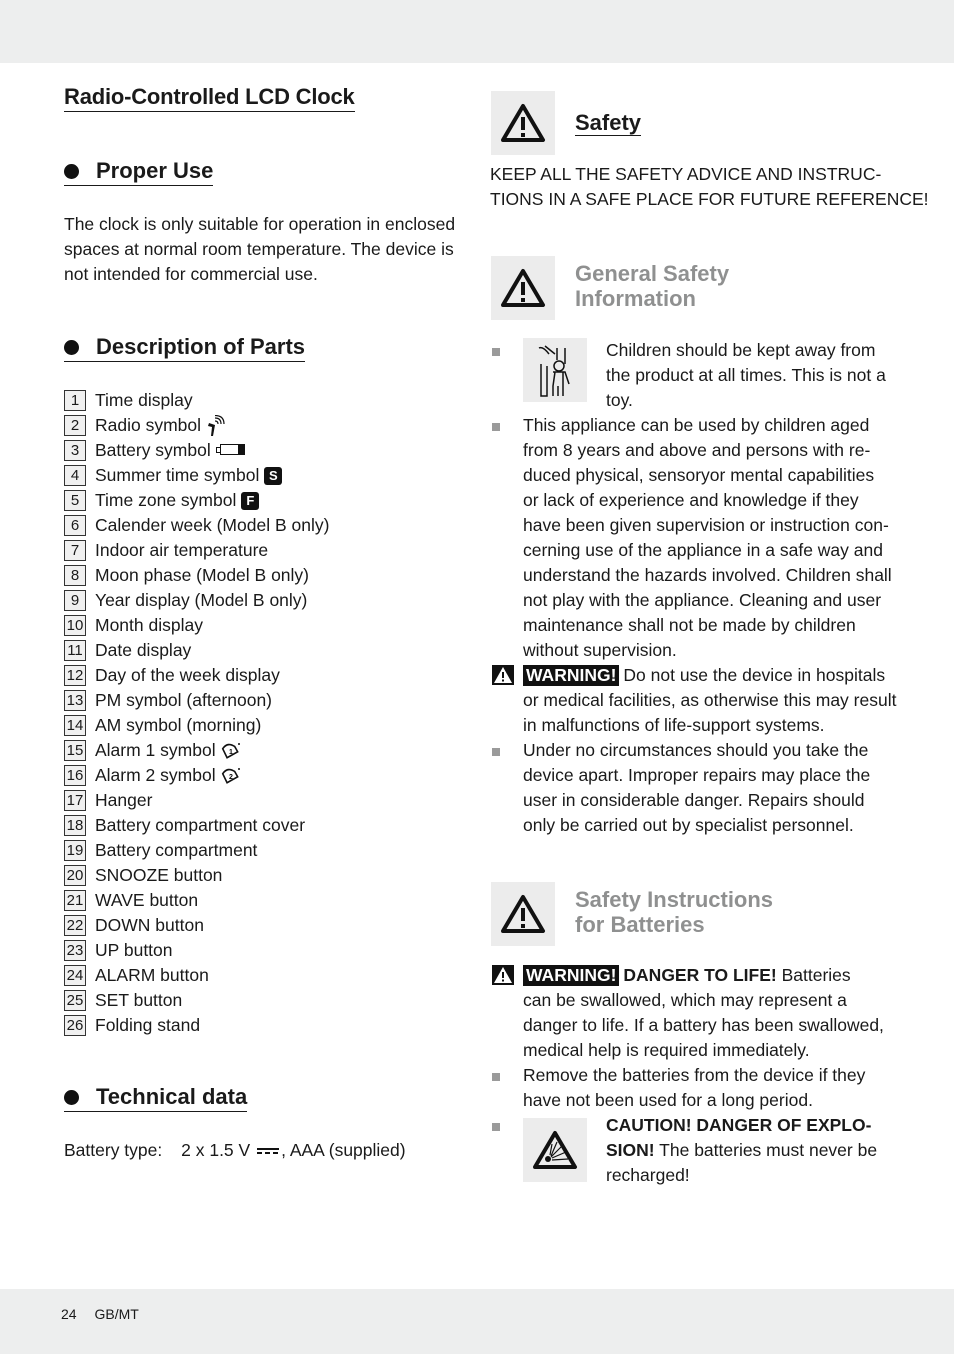 The height and width of the screenshot is (1354, 954). I want to click on part-label: Time display, so click(144, 400).